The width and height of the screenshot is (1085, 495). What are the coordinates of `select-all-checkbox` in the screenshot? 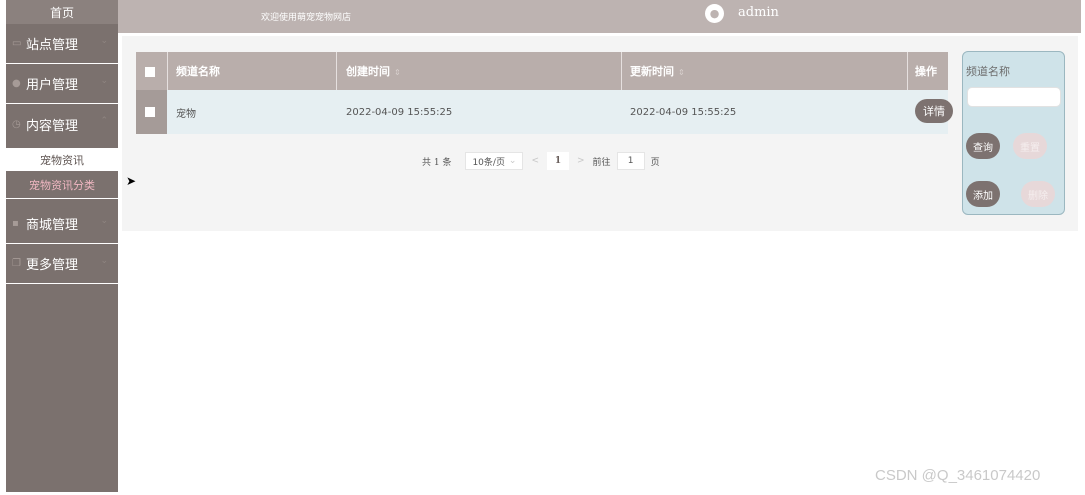 It's located at (150, 73).